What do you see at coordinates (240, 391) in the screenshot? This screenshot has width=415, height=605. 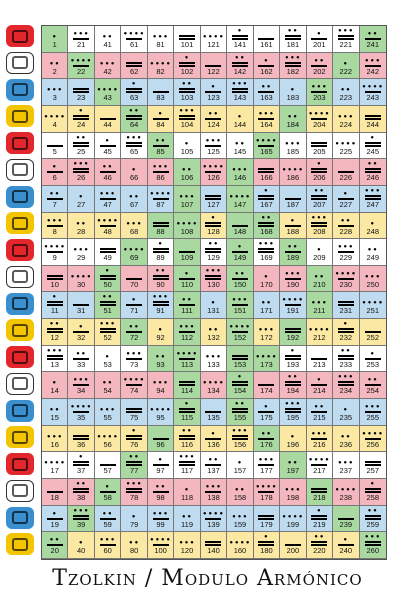 I see `kin-number: 154` at bounding box center [240, 391].